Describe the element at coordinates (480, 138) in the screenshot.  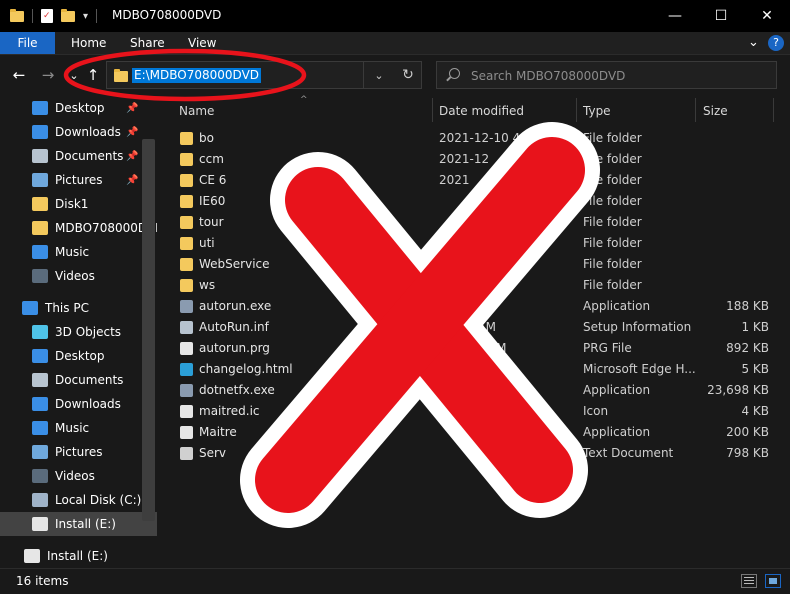
I see `file-date-modified: 2021-12-10 4` at that location.